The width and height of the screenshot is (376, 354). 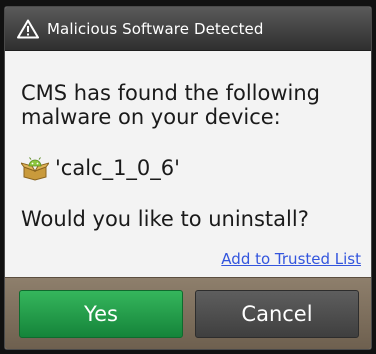 I want to click on malware-item: 'calc_1_0_6', so click(x=99, y=168).